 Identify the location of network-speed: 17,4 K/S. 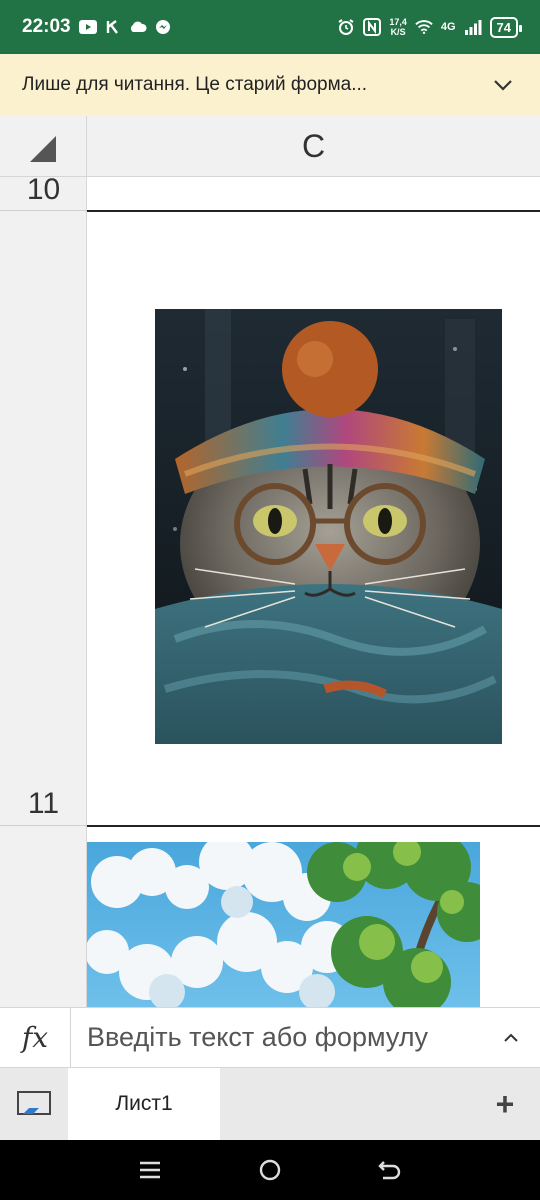
(398, 27).